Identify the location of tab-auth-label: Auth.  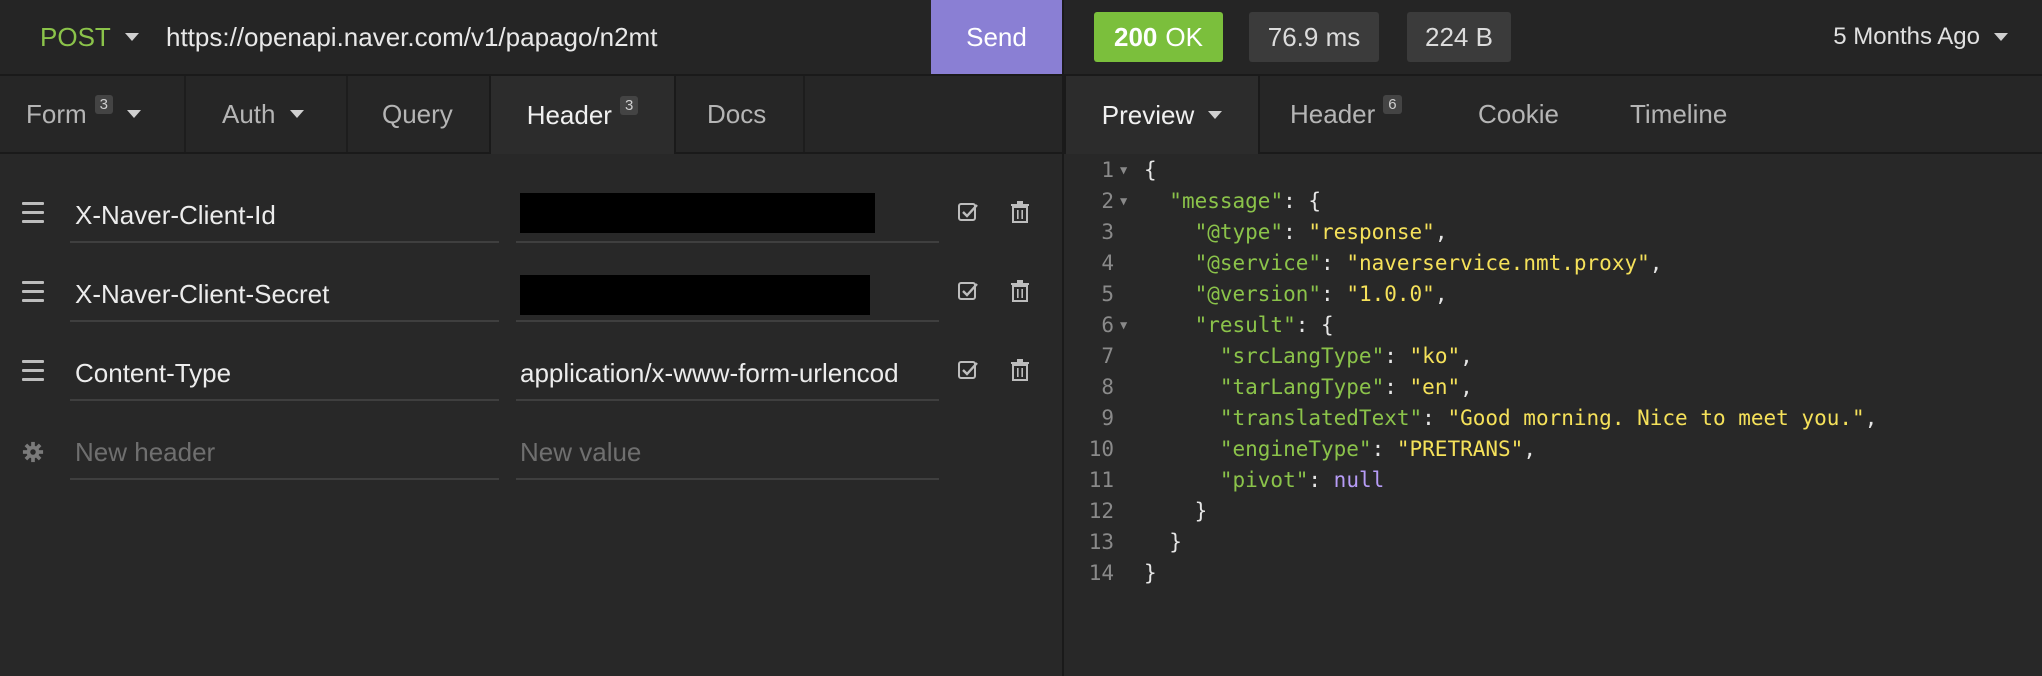
(249, 113).